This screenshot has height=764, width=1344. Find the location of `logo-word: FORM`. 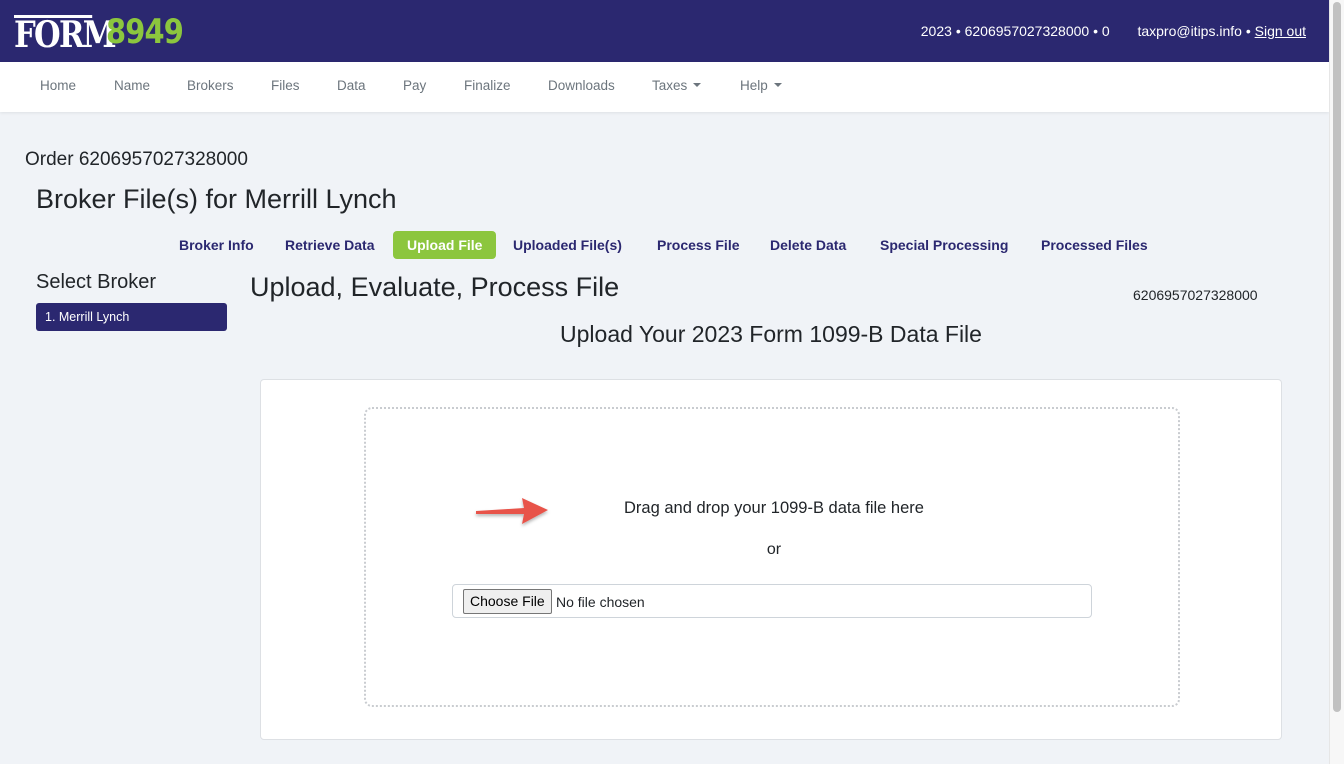

logo-word: FORM is located at coordinates (65, 35).